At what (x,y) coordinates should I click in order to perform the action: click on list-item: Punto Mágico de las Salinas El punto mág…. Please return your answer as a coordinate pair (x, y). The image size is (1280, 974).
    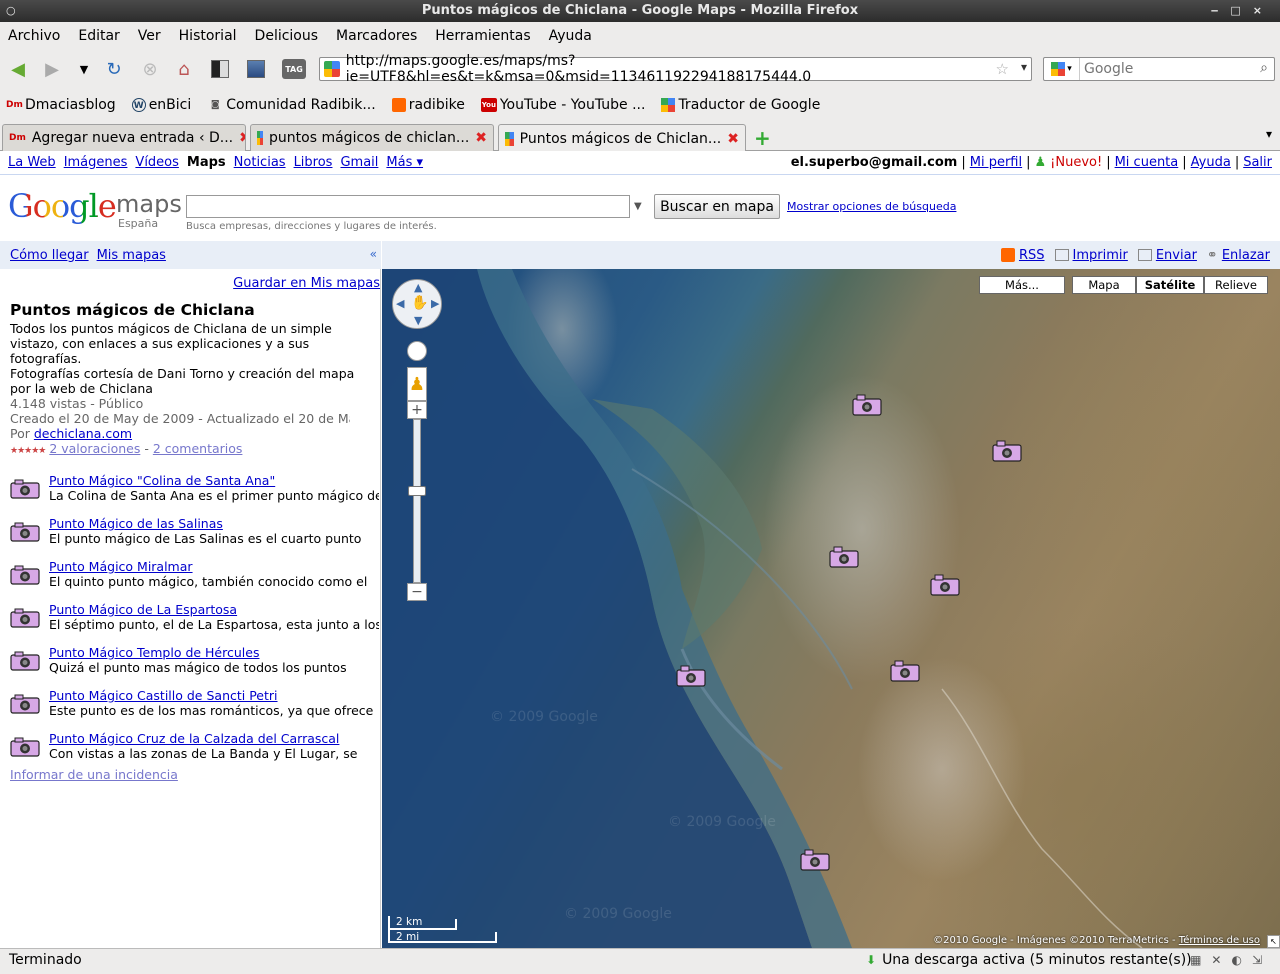
    Looking at the image, I should click on (195, 537).